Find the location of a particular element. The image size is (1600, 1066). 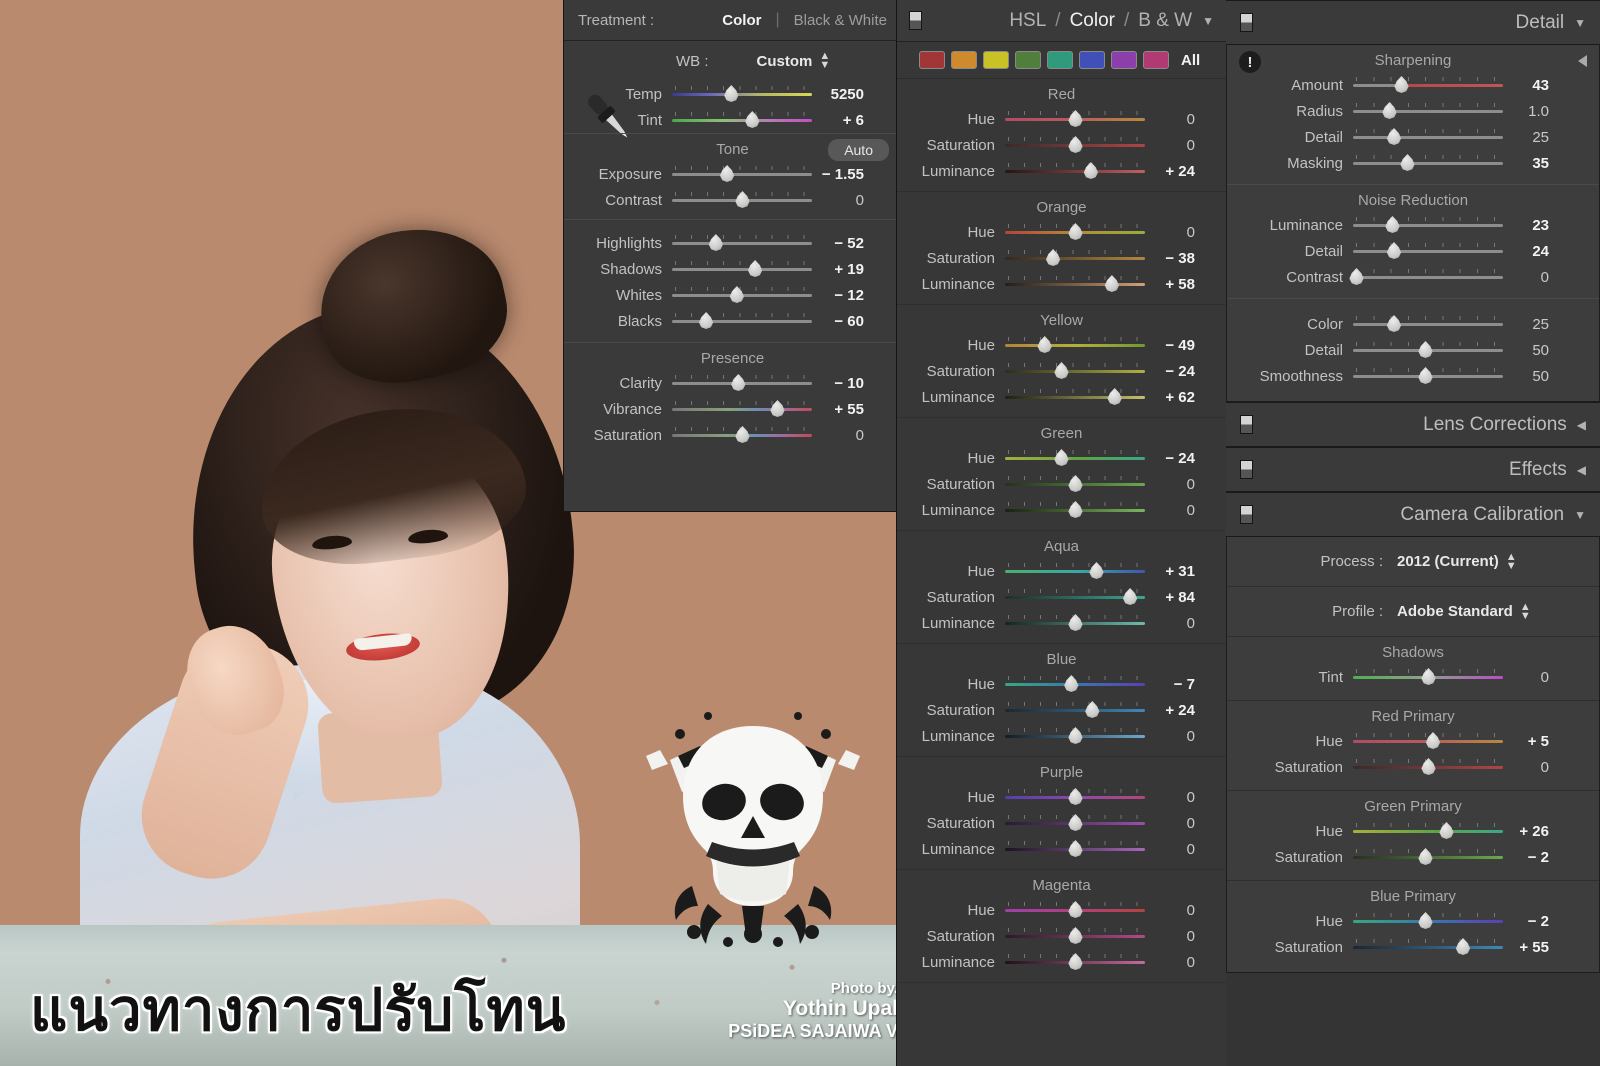

slider-track-shadows is located at coordinates (742, 269).